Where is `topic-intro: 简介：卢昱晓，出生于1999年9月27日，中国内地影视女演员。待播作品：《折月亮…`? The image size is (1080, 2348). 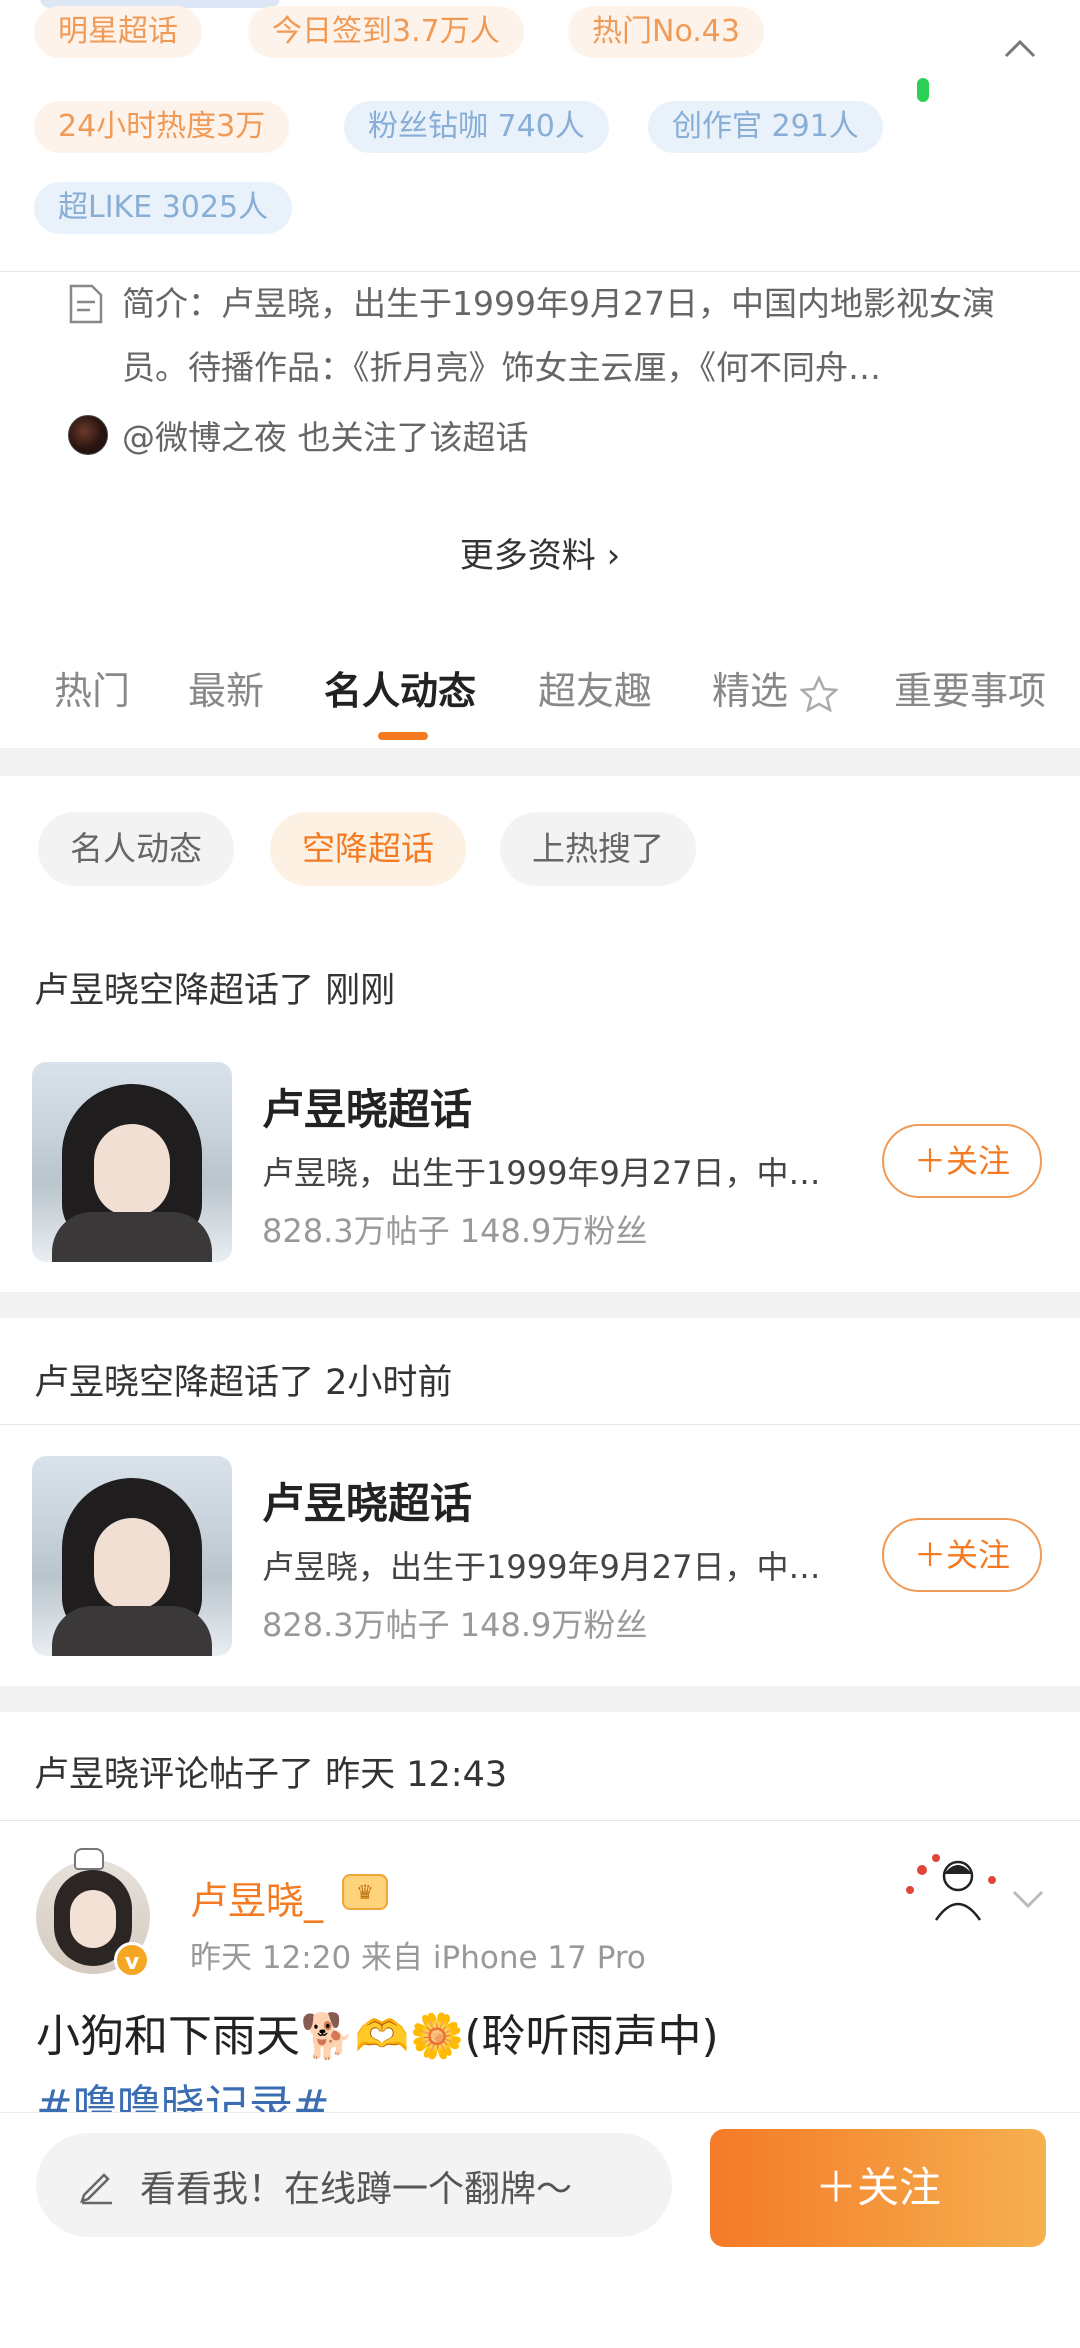 topic-intro: 简介：卢昱晓，出生于1999年9月27日，中国内地影视女演员。待播作品：《折月亮… is located at coordinates (558, 335).